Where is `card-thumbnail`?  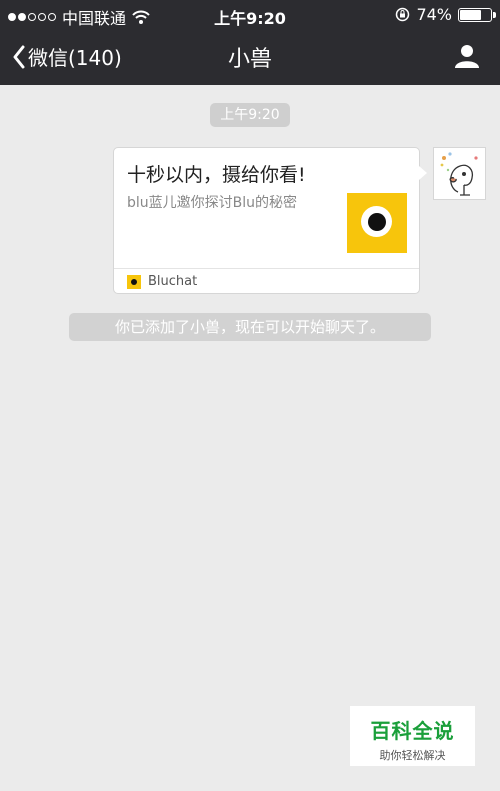 card-thumbnail is located at coordinates (377, 223).